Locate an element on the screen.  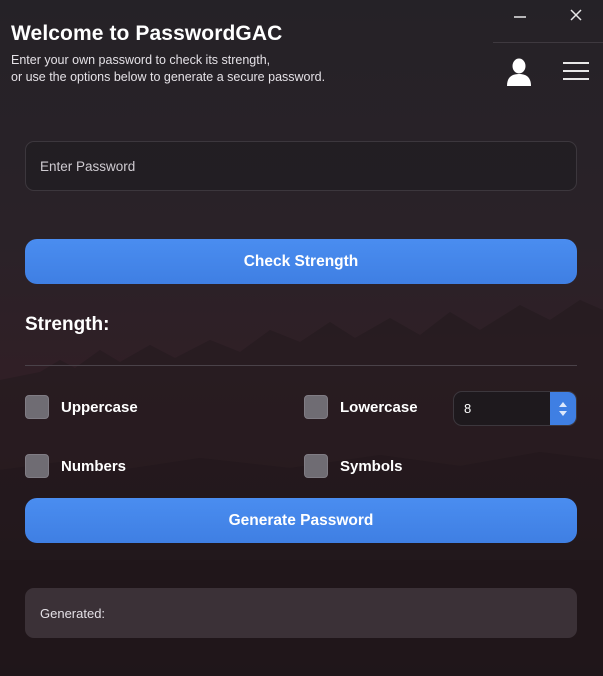
lowercase-label: Lowercase is located at coordinates (379, 407).